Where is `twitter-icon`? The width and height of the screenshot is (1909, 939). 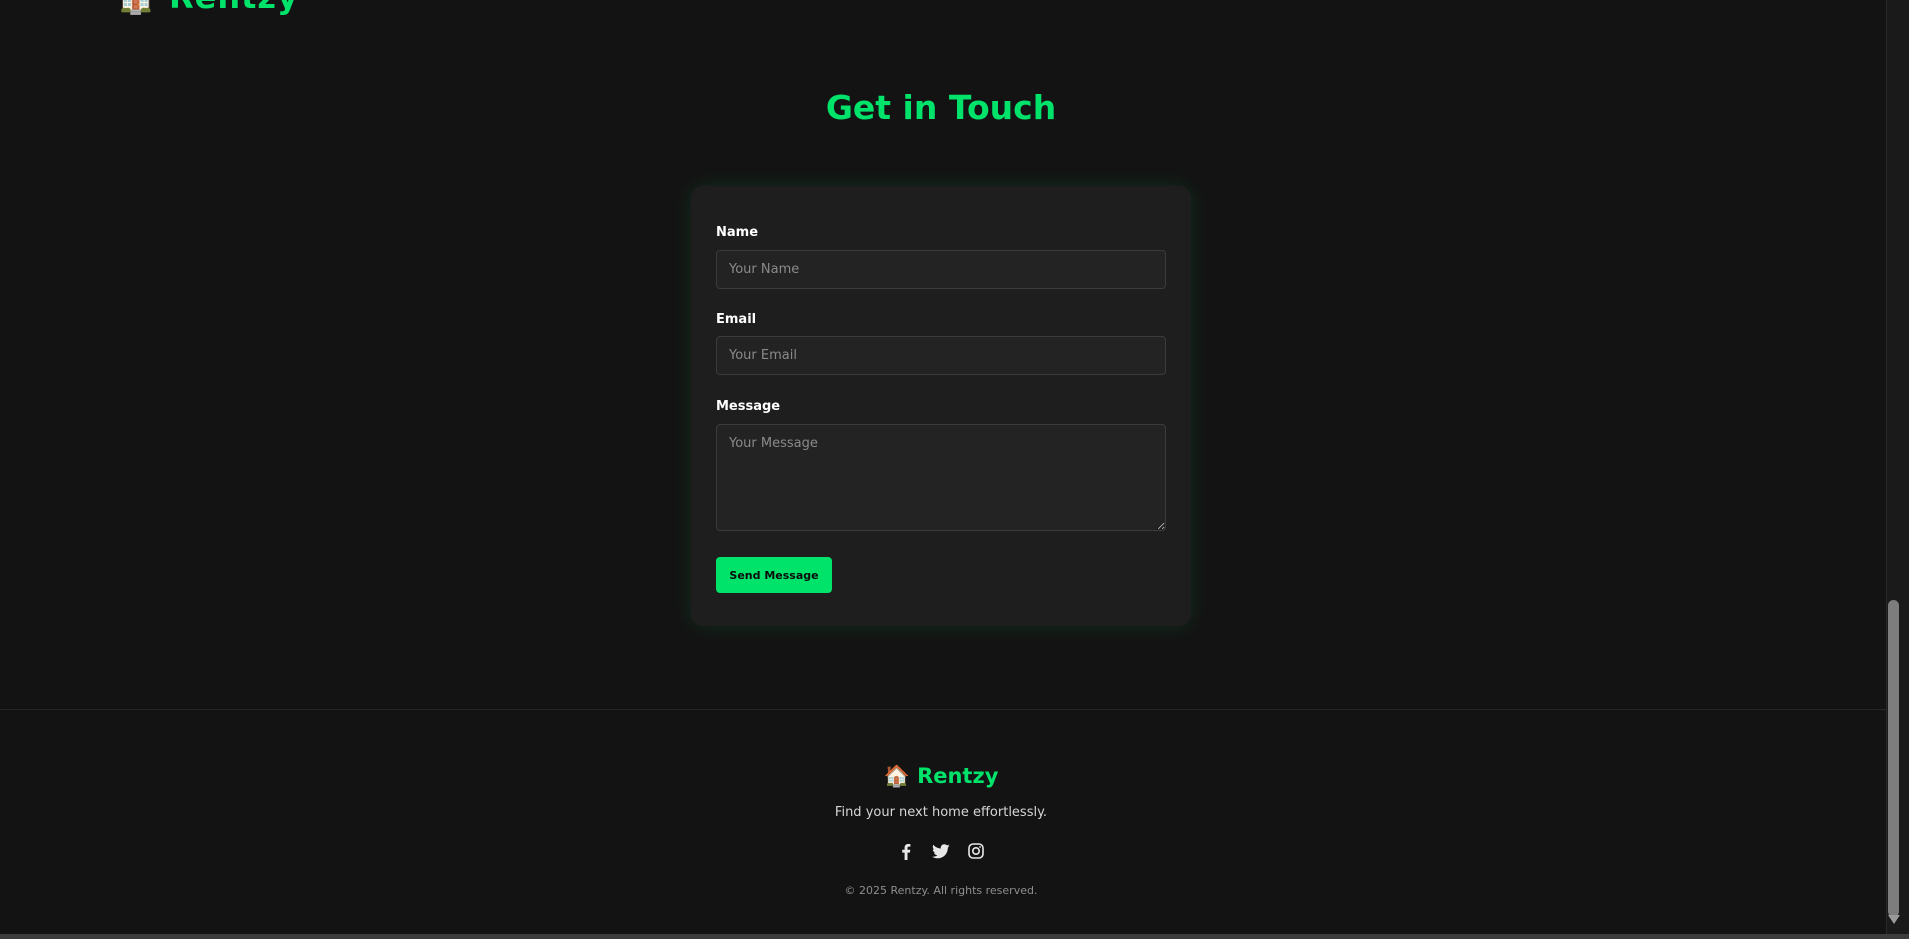 twitter-icon is located at coordinates (941, 851).